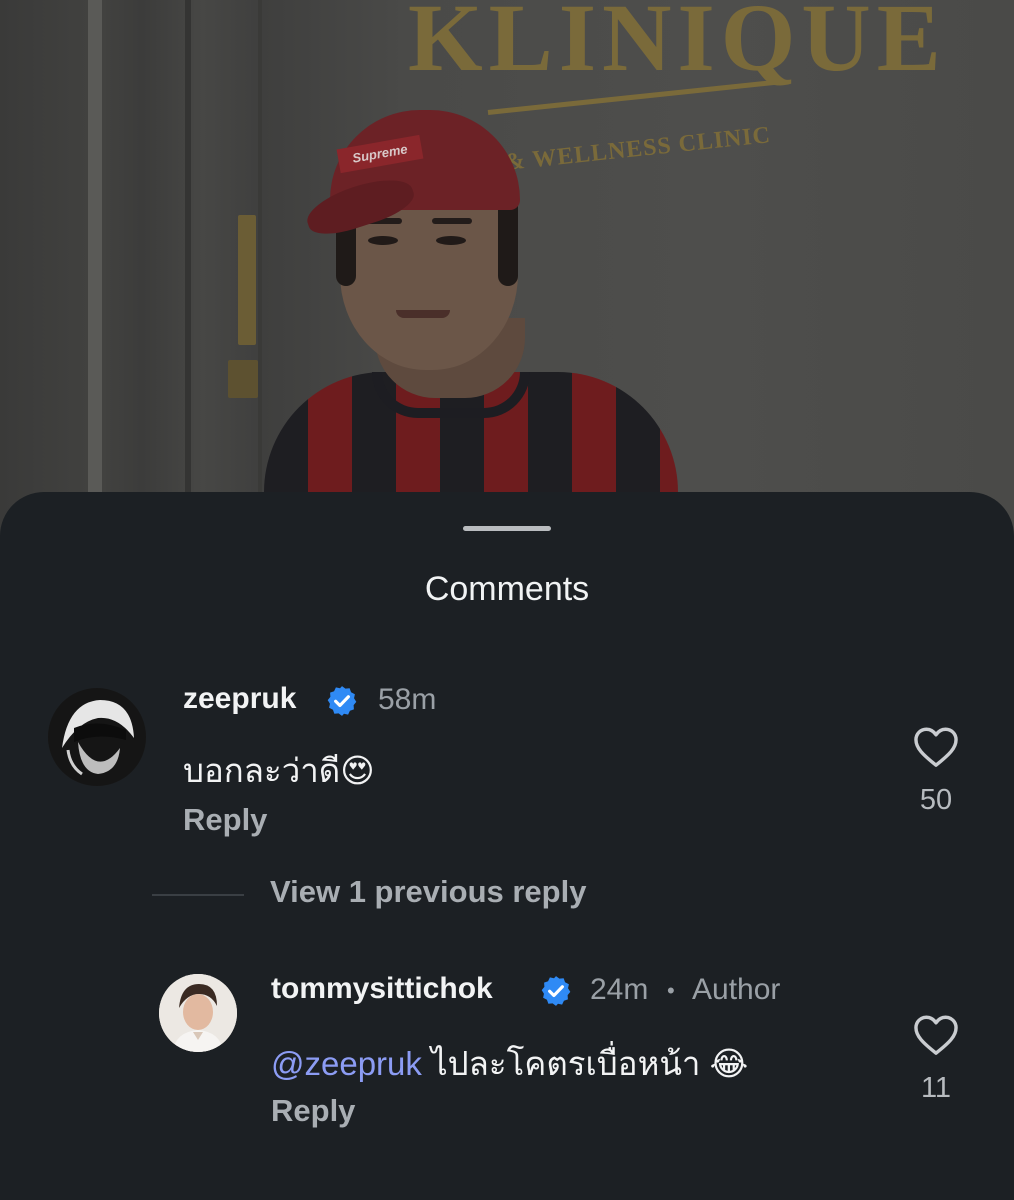 Image resolution: width=1014 pixels, height=1200 pixels. I want to click on thread-divider, so click(198, 895).